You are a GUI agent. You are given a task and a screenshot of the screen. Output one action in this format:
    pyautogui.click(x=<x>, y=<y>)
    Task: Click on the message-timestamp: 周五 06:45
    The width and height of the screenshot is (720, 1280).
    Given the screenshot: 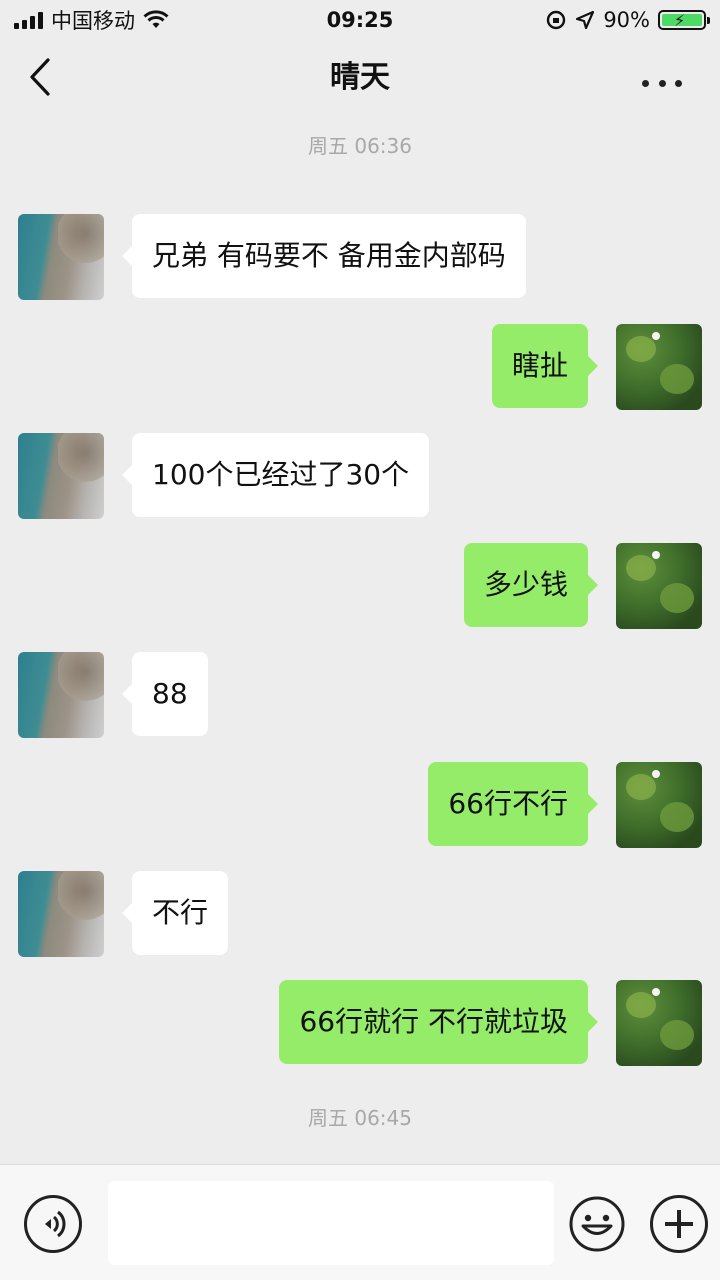 What is the action you would take?
    pyautogui.click(x=360, y=1118)
    